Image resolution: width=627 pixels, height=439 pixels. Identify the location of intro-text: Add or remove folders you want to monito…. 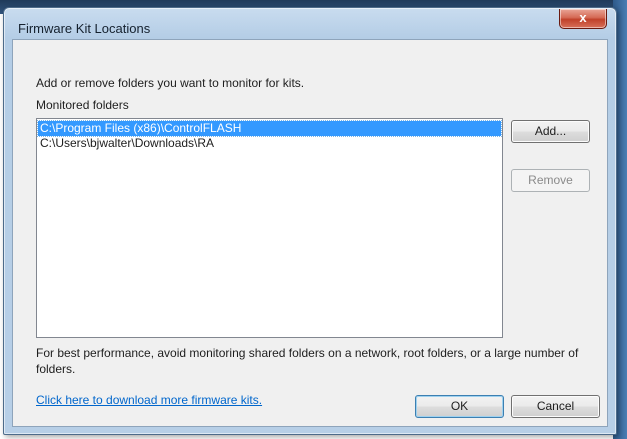
(170, 83).